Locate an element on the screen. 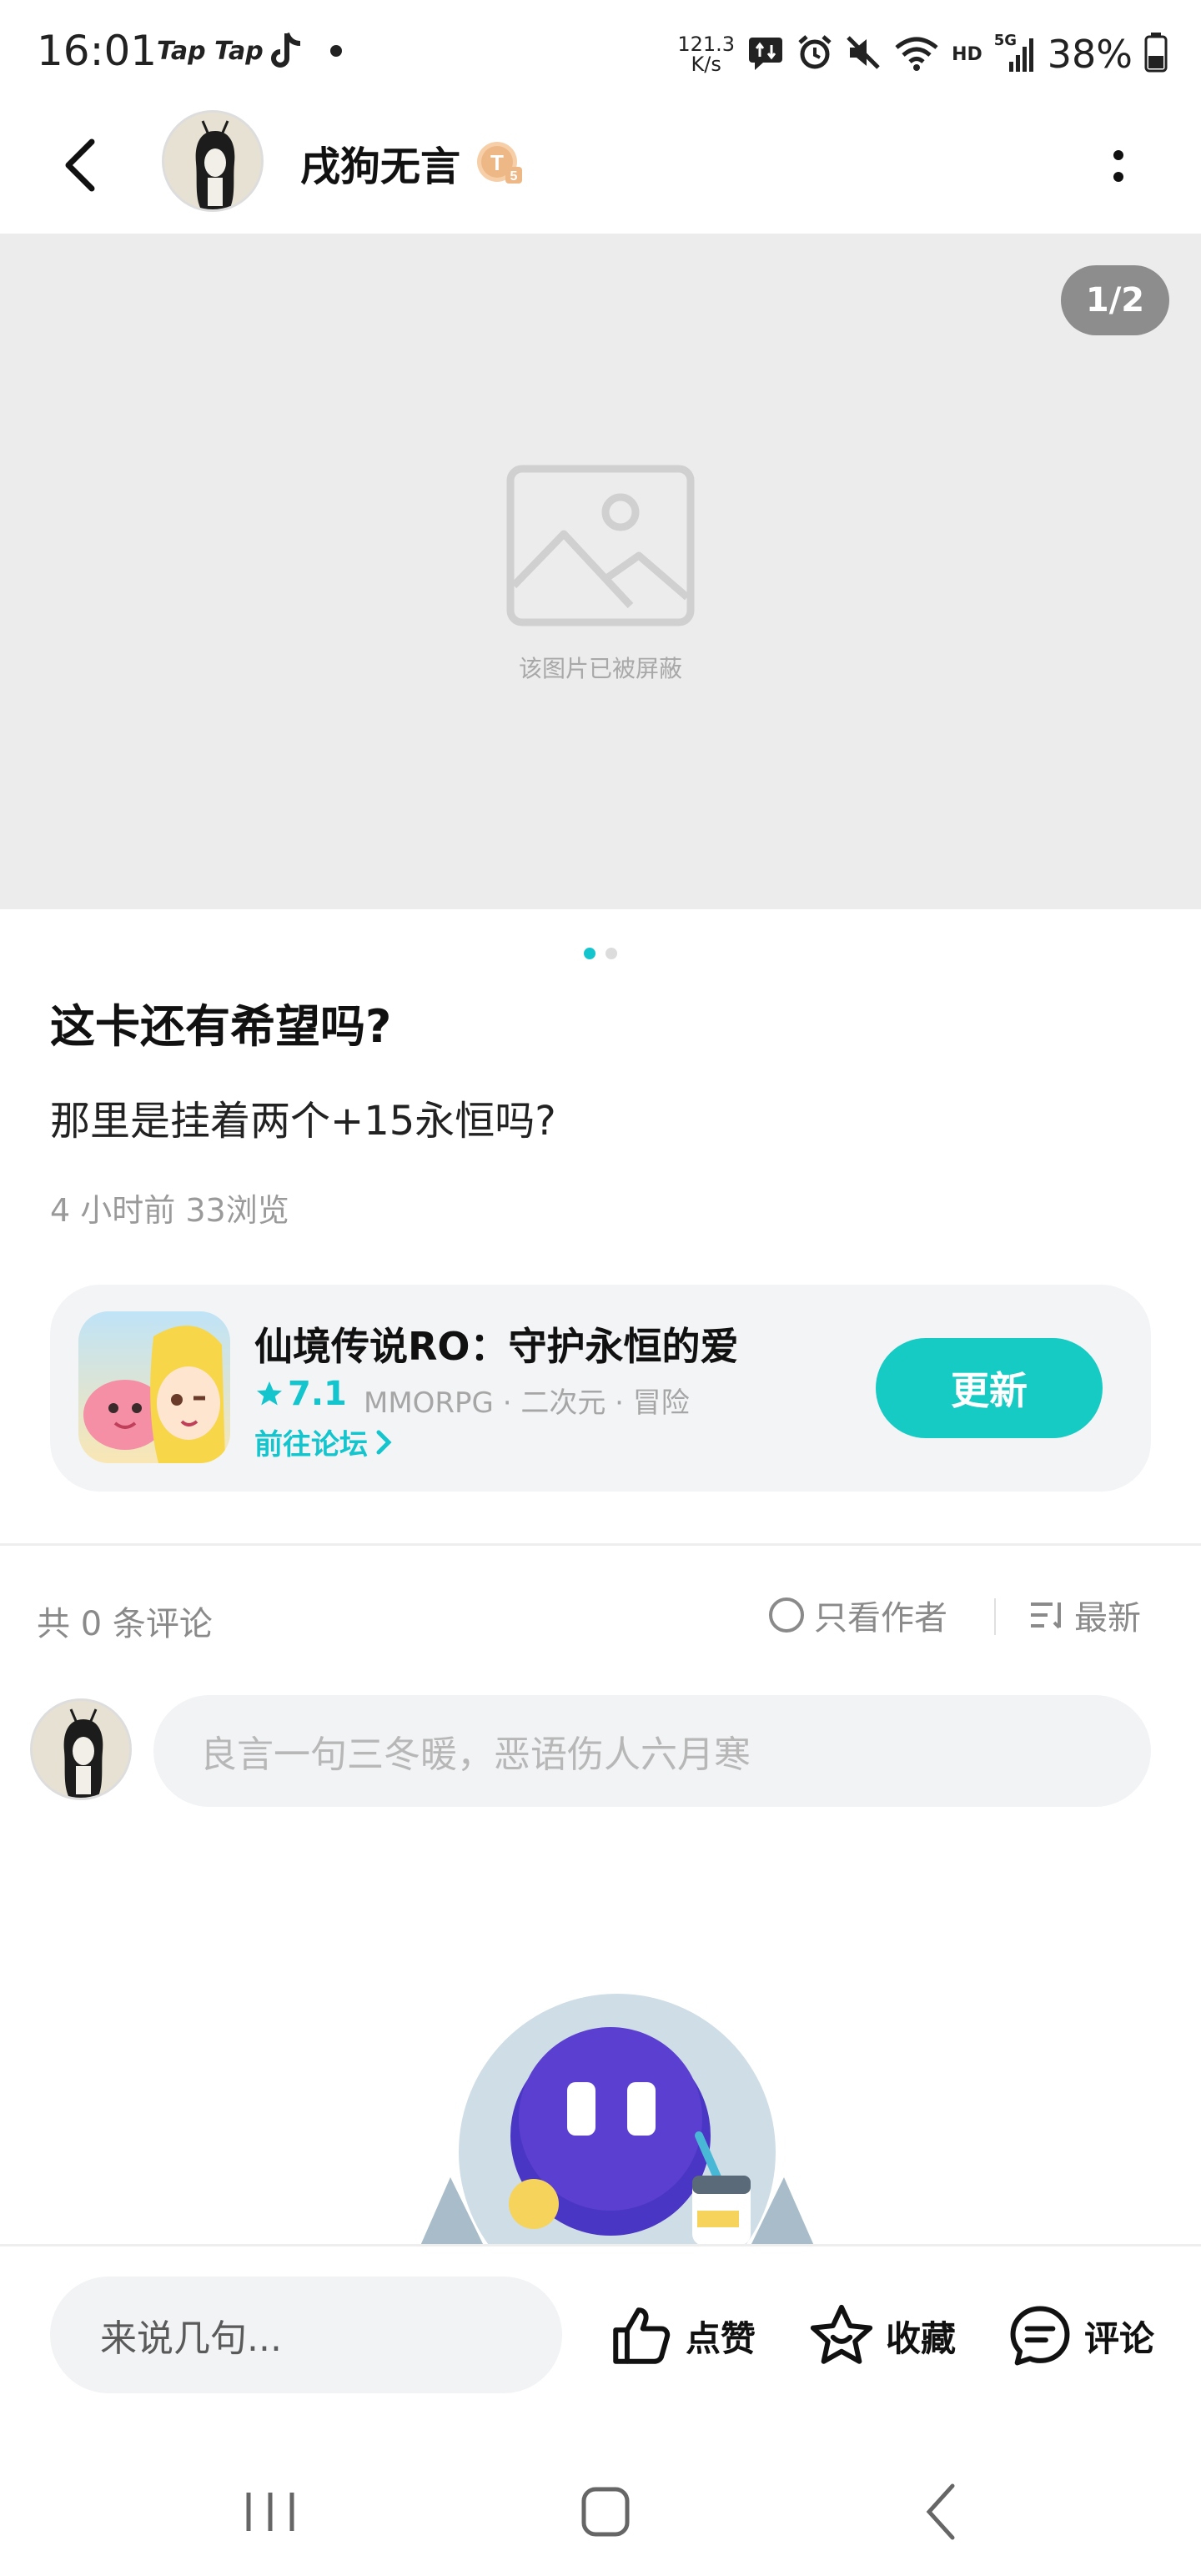 The width and height of the screenshot is (1201, 2576). comment-input: 良言一句三冬暖，恶语伤人六月寒 is located at coordinates (652, 1751).